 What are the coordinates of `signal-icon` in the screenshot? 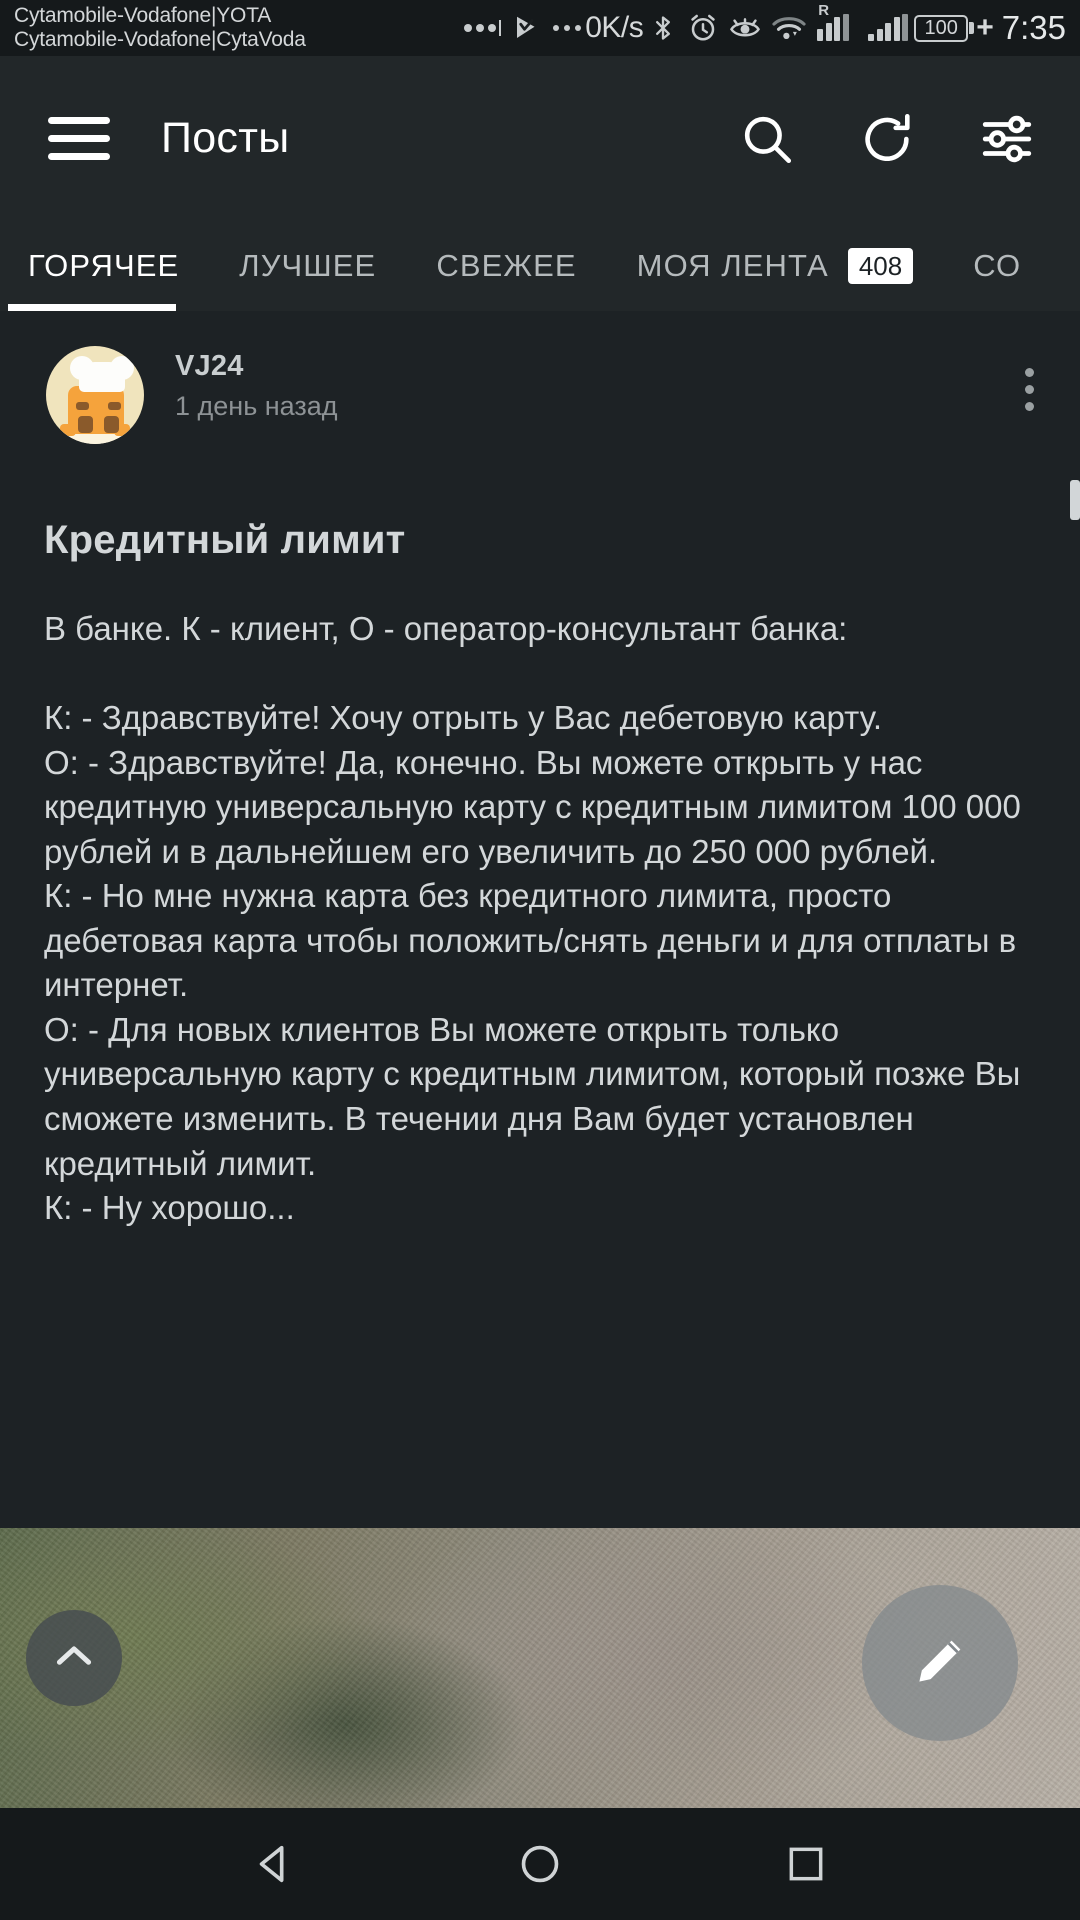 It's located at (888, 27).